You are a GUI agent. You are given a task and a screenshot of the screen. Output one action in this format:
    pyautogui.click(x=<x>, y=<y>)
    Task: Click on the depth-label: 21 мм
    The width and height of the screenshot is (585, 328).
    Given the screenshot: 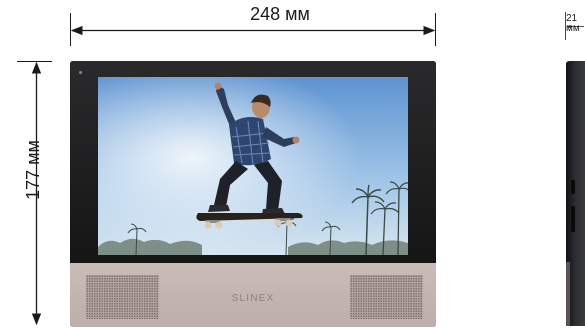 What is the action you would take?
    pyautogui.click(x=573, y=24)
    